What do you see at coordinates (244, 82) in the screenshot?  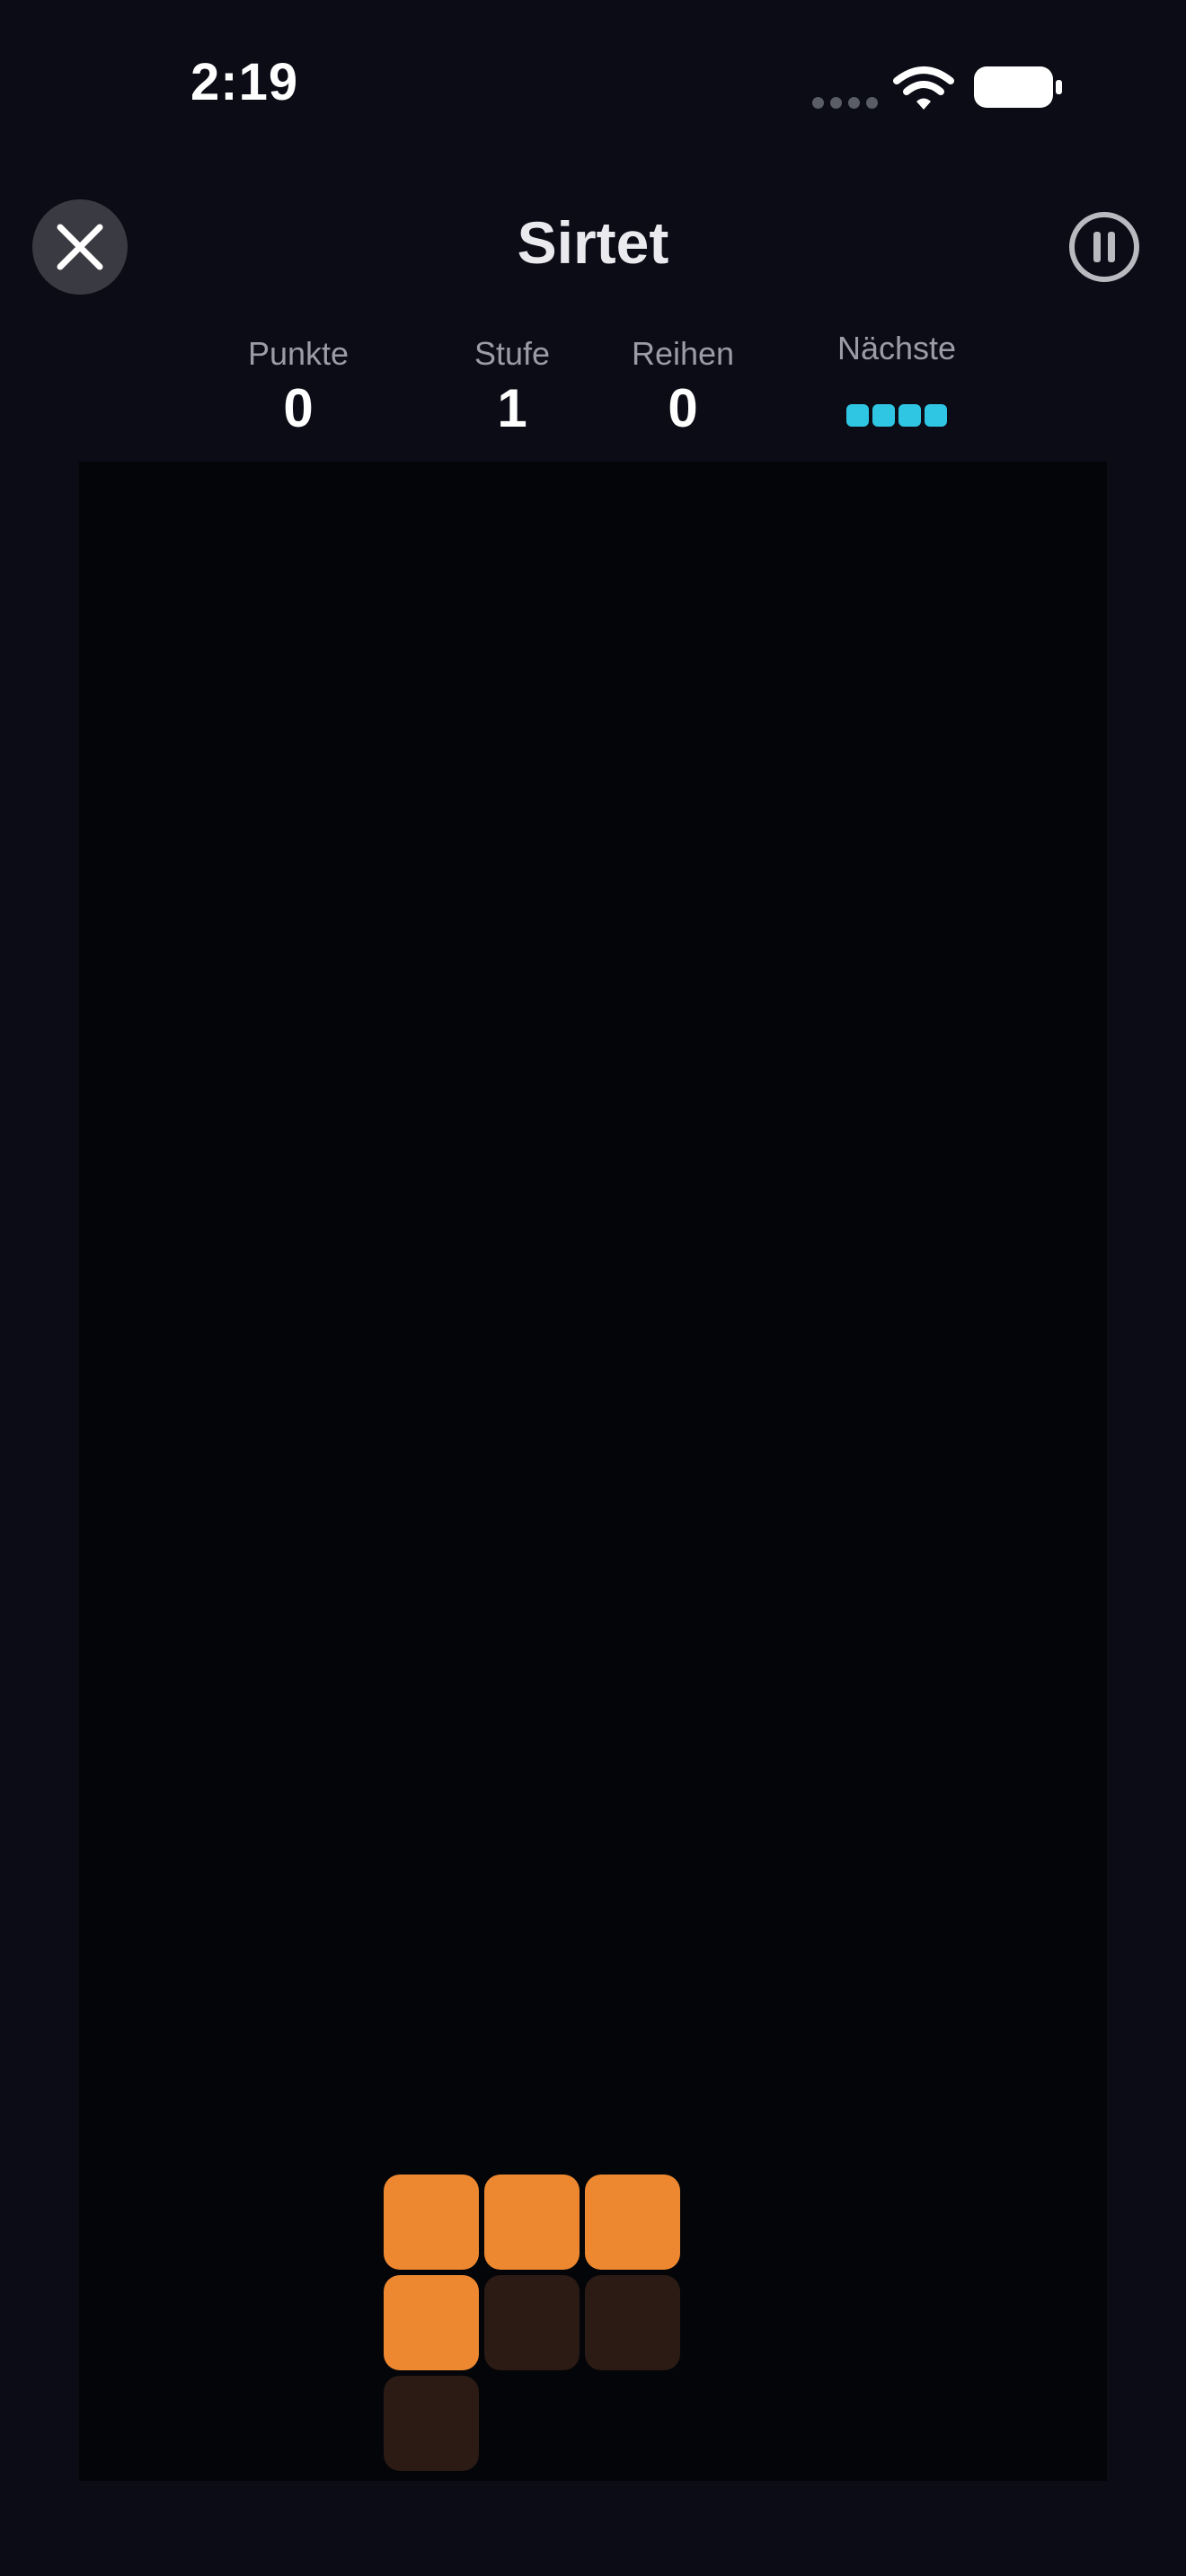 I see `status-time: 2:19` at bounding box center [244, 82].